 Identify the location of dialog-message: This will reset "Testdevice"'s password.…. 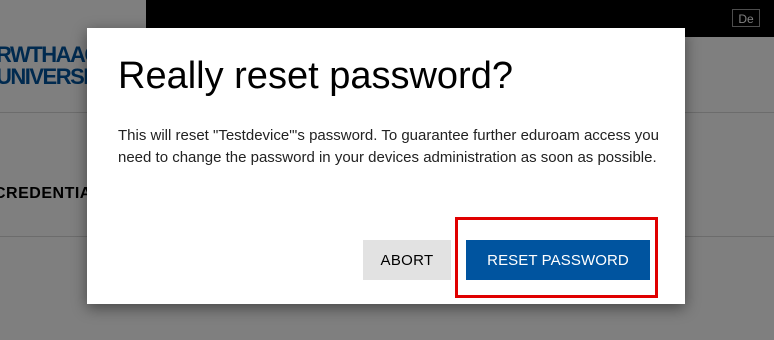
(388, 146).